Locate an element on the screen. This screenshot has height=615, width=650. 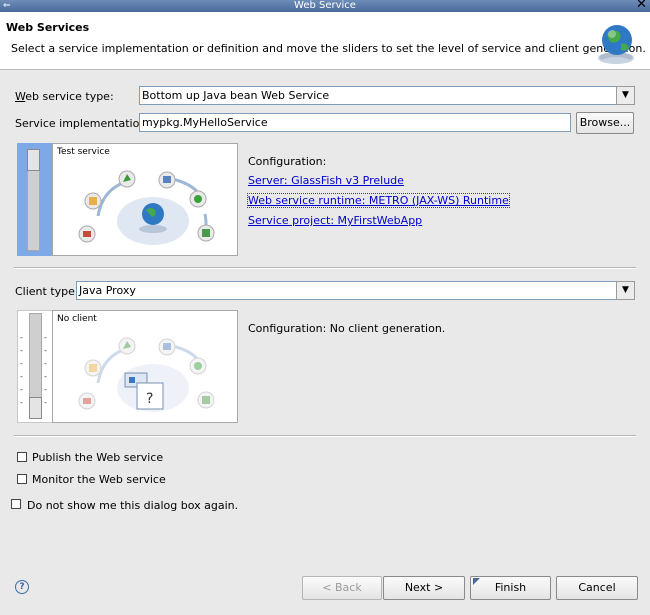
service-implementation-label: Service implementation: is located at coordinates (83, 123).